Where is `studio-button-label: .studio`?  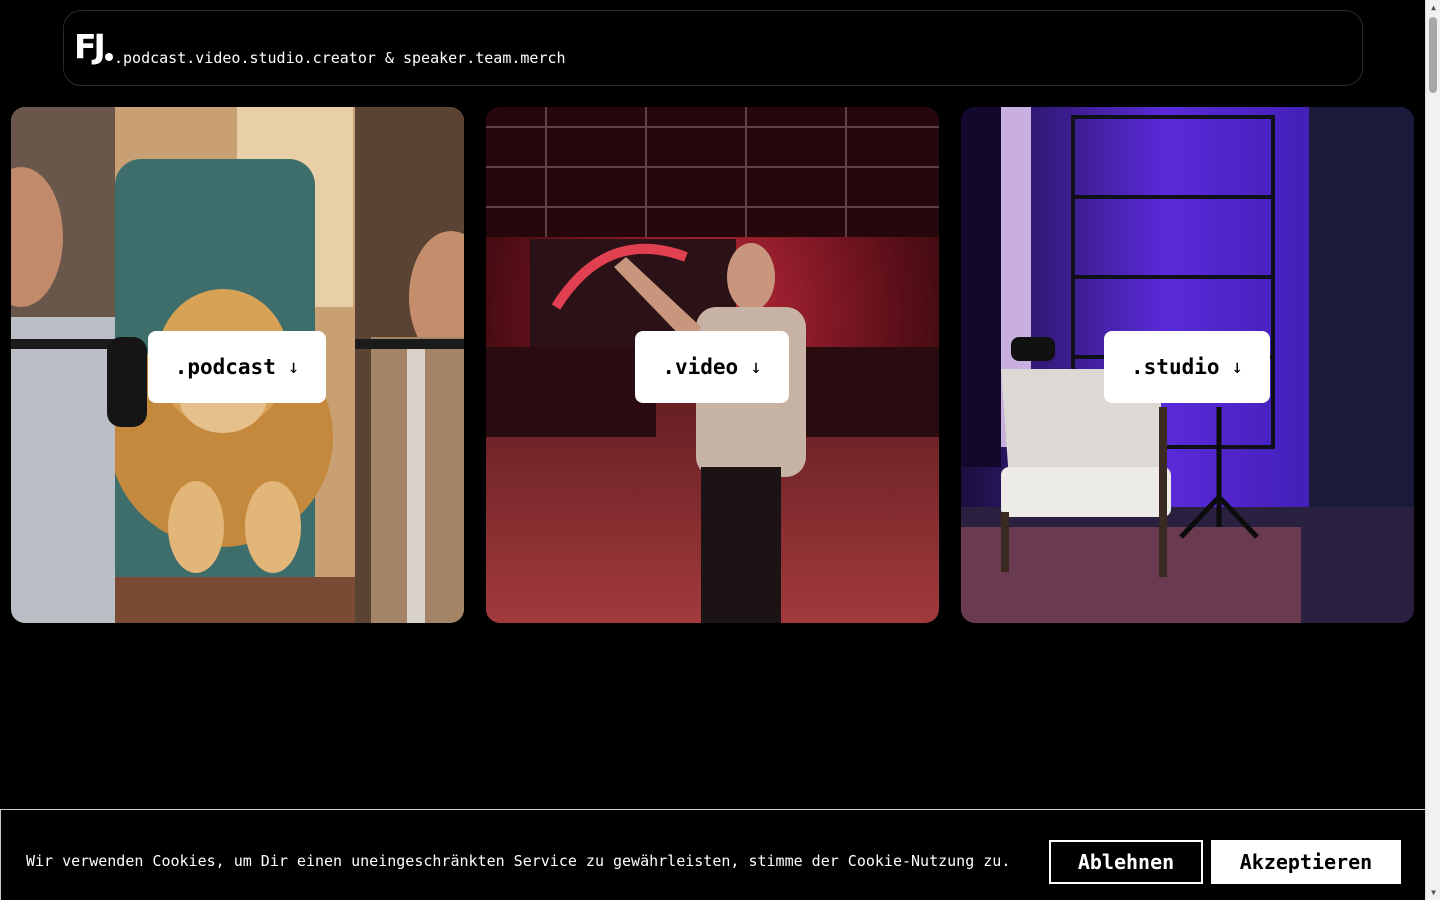 studio-button-label: .studio is located at coordinates (1175, 367).